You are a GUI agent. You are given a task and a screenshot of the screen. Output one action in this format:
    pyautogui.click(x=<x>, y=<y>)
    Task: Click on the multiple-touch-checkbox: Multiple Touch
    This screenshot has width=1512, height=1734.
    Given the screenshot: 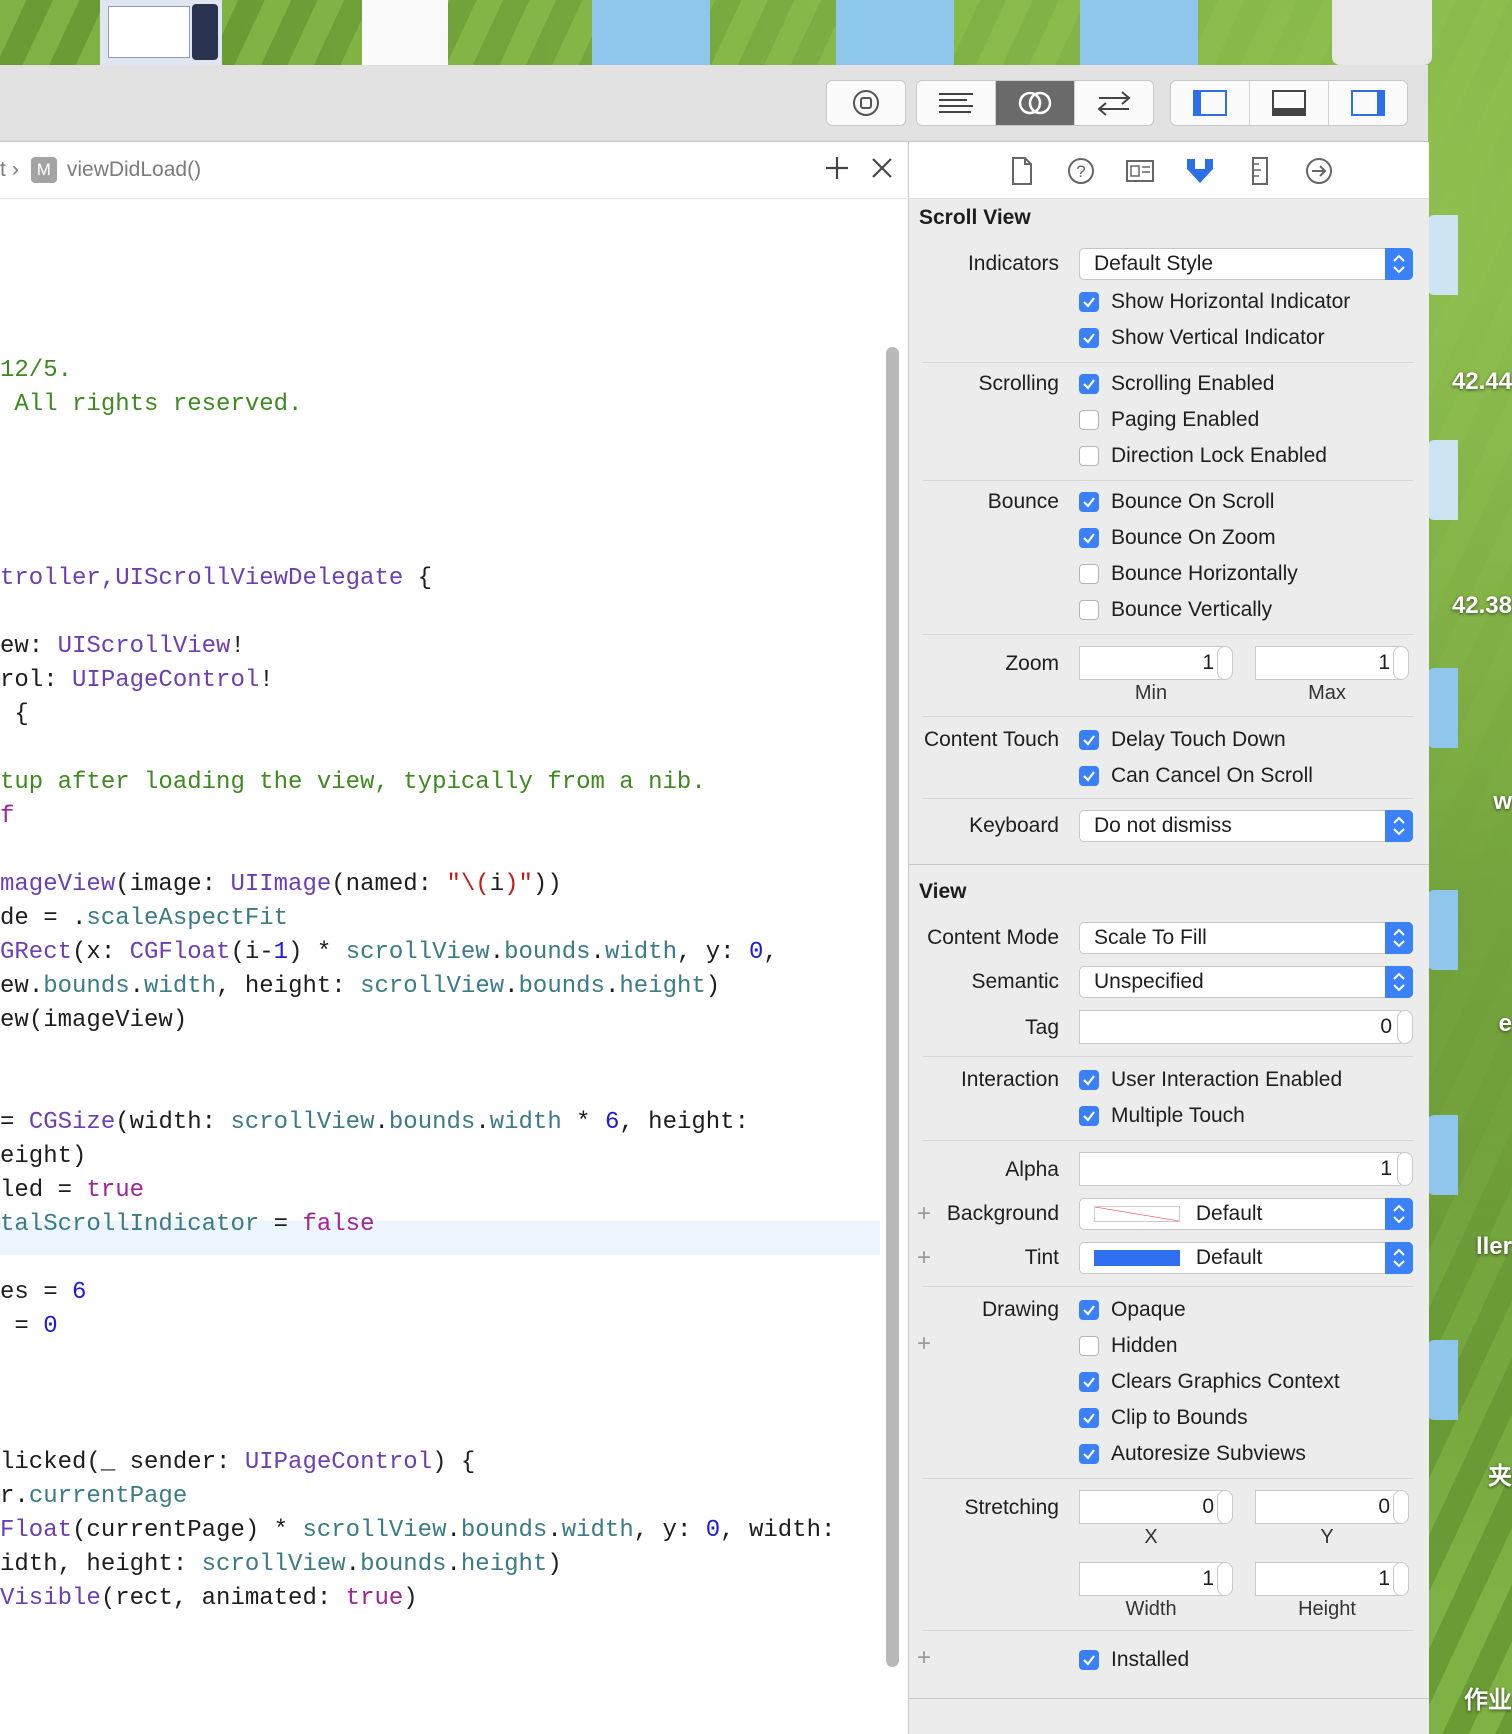 What is the action you would take?
    pyautogui.click(x=1162, y=1116)
    